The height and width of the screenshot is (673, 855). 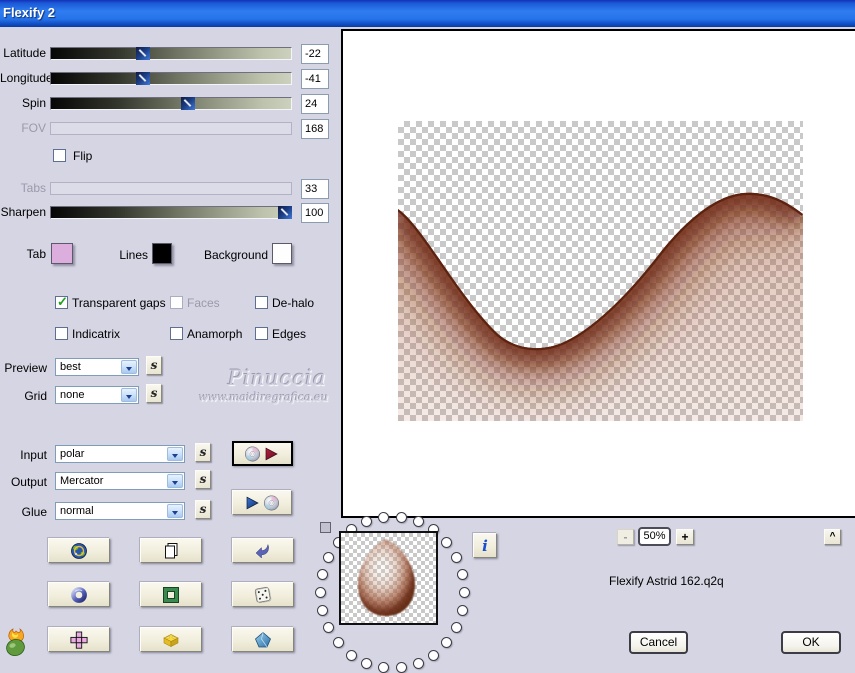 I want to click on dice-button, so click(x=263, y=594).